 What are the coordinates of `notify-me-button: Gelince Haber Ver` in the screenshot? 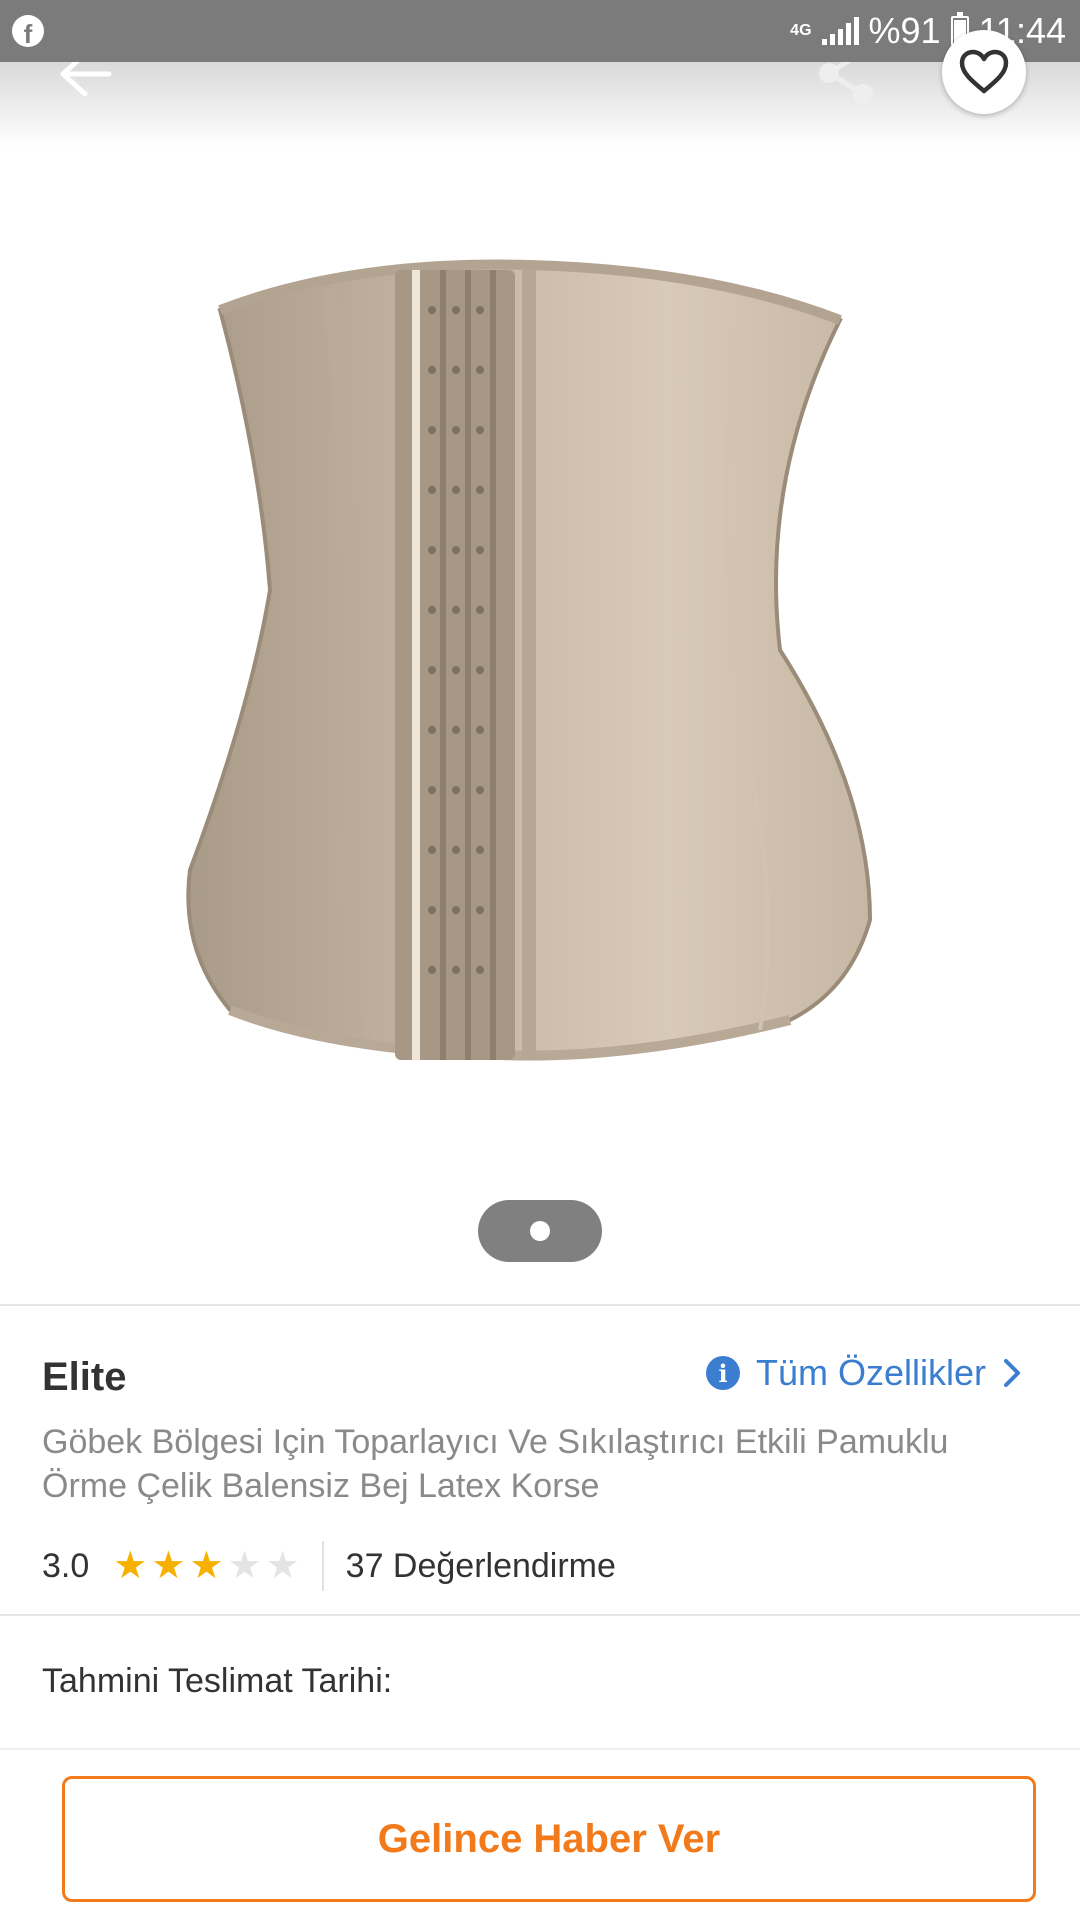 It's located at (549, 1839).